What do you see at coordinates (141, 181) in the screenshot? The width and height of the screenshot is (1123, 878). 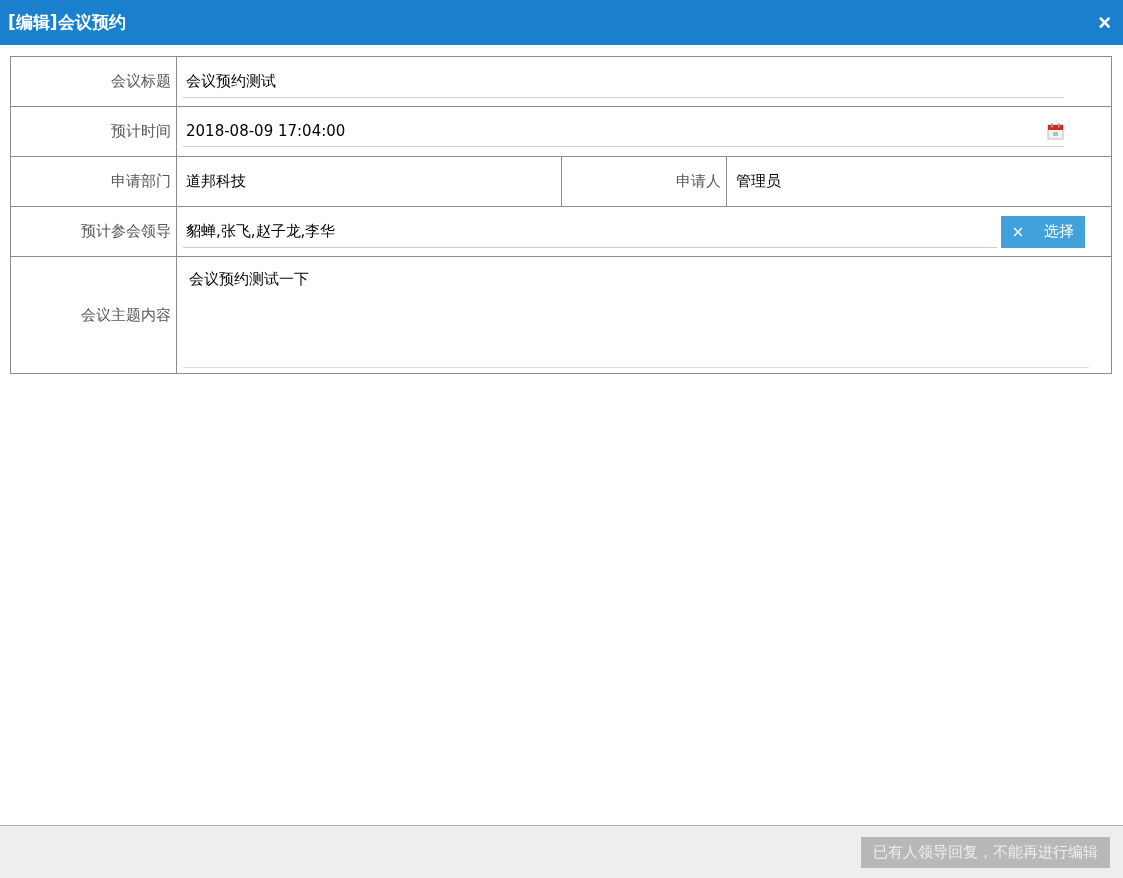 I see `field-label: 申请部门` at bounding box center [141, 181].